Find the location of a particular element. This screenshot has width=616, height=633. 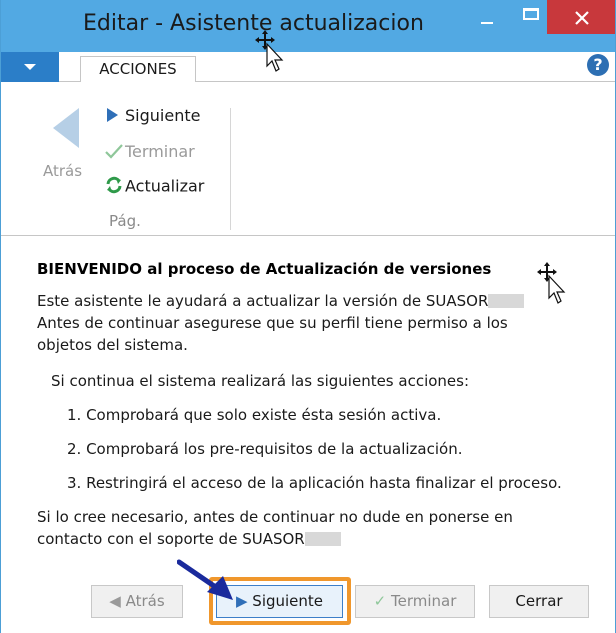

contact-line-2: contacto con el soporte de SUASOR is located at coordinates (189, 539).